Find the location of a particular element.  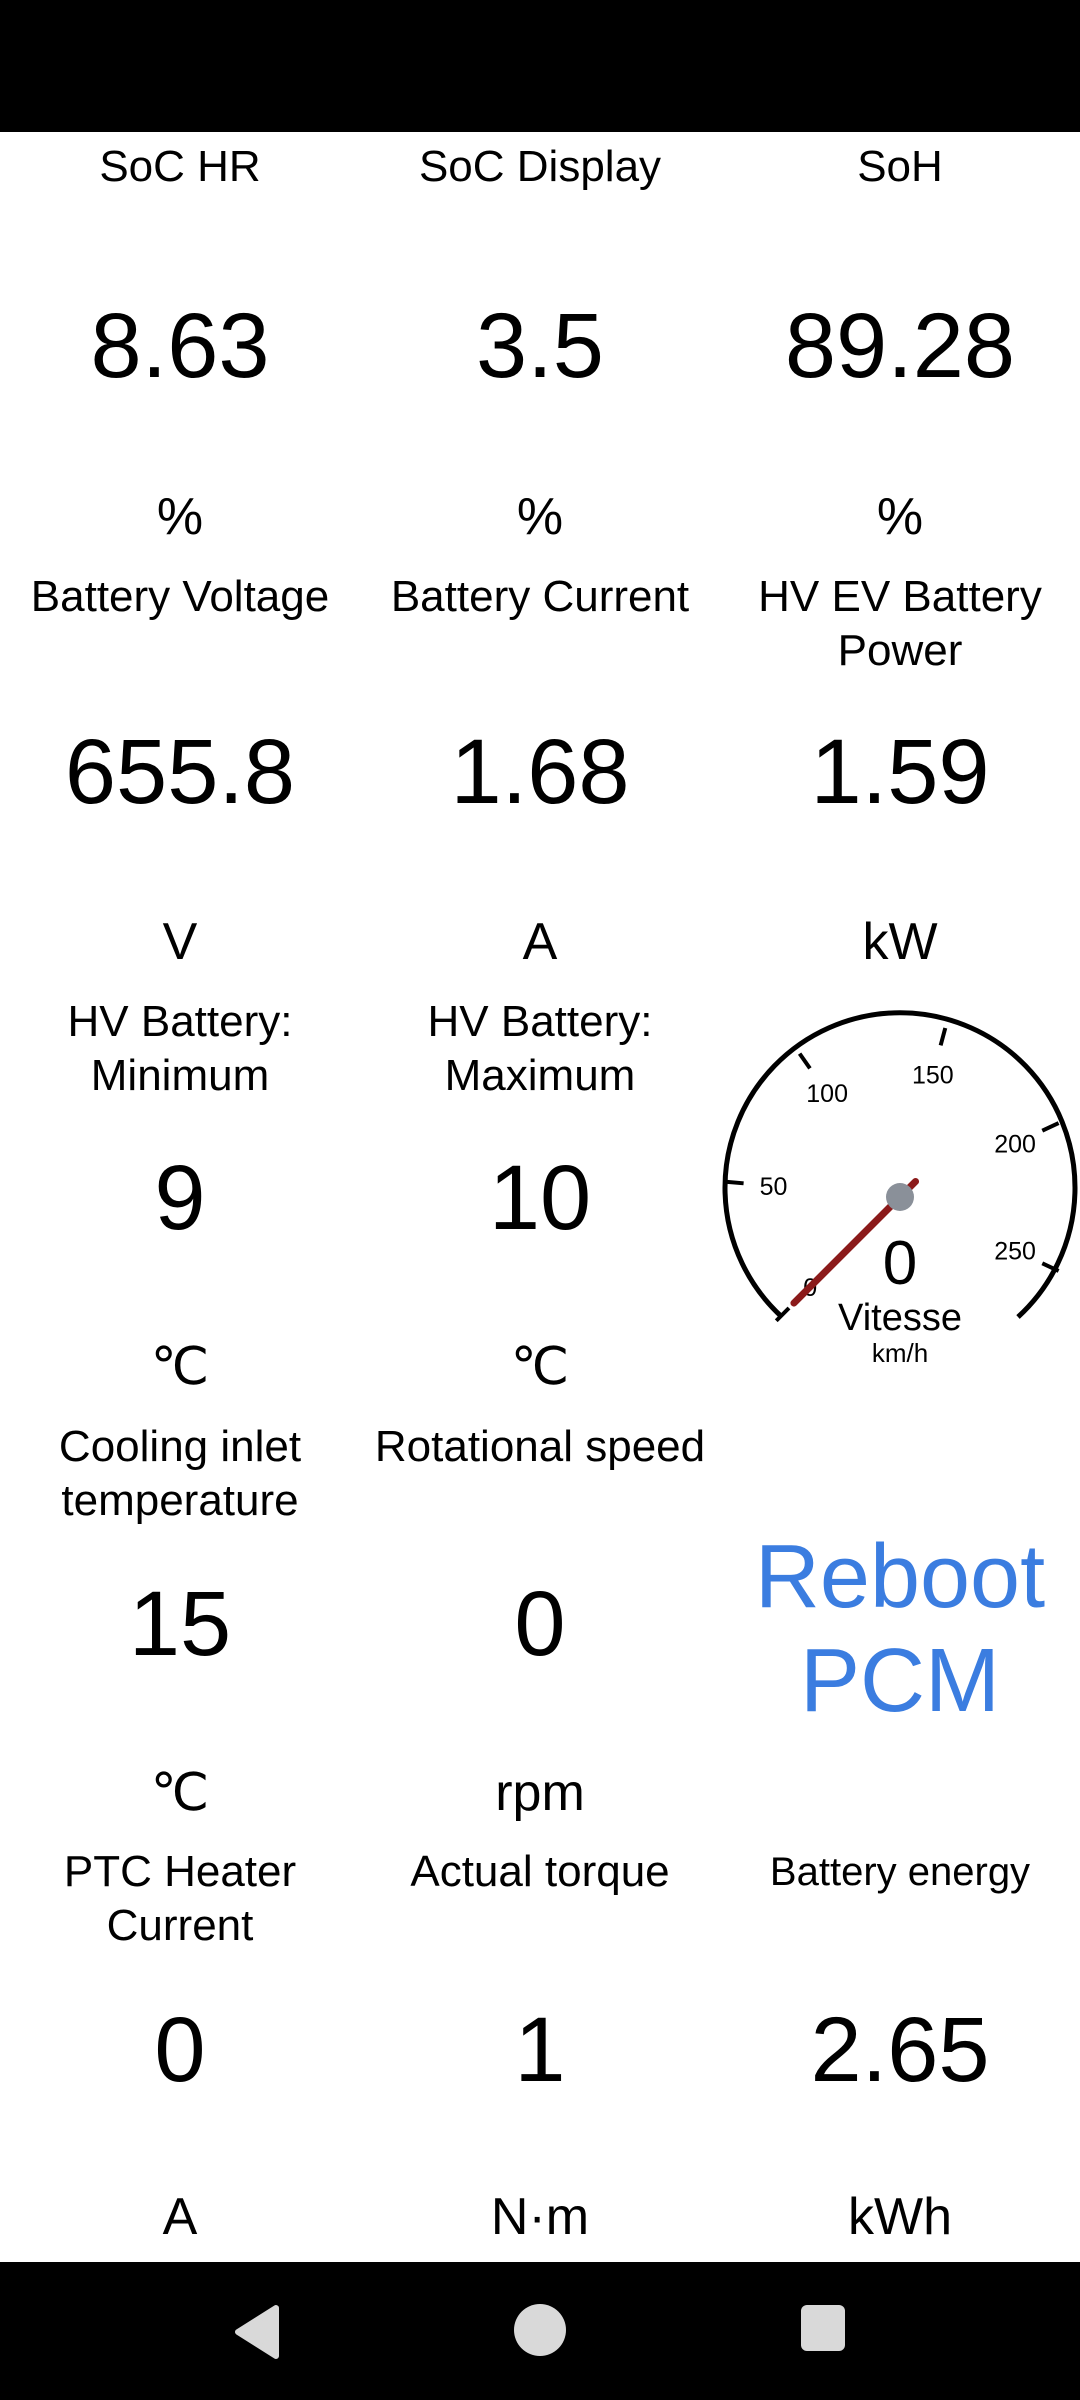

battery-voltage-label: Battery Voltage is located at coordinates (180, 596).